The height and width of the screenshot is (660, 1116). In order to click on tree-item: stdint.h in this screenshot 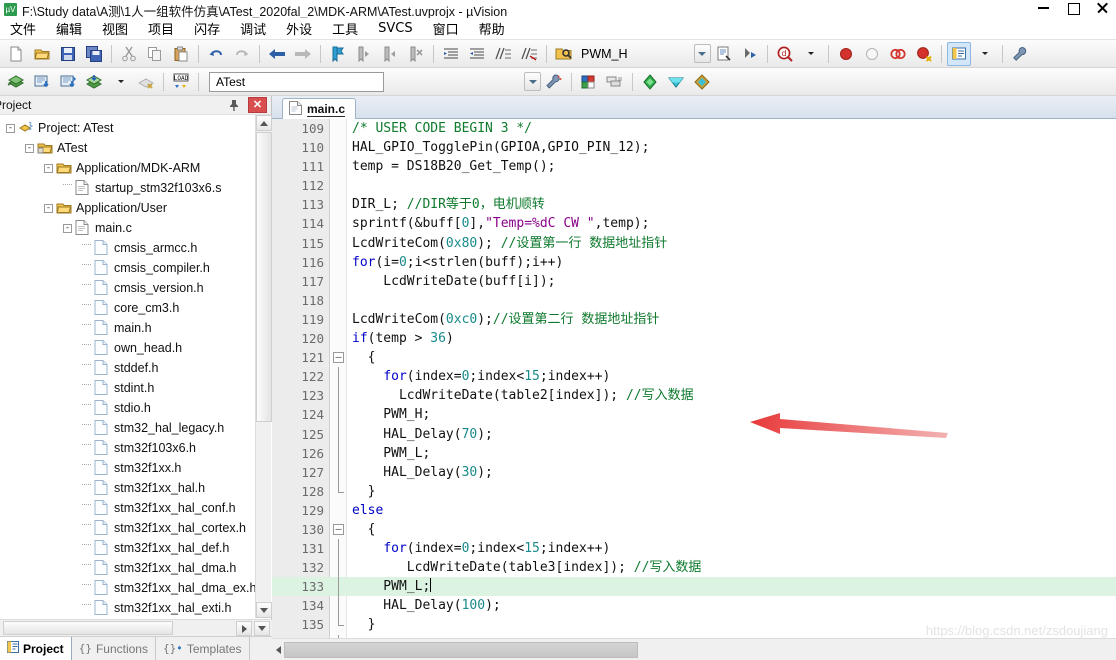, I will do `click(136, 388)`.